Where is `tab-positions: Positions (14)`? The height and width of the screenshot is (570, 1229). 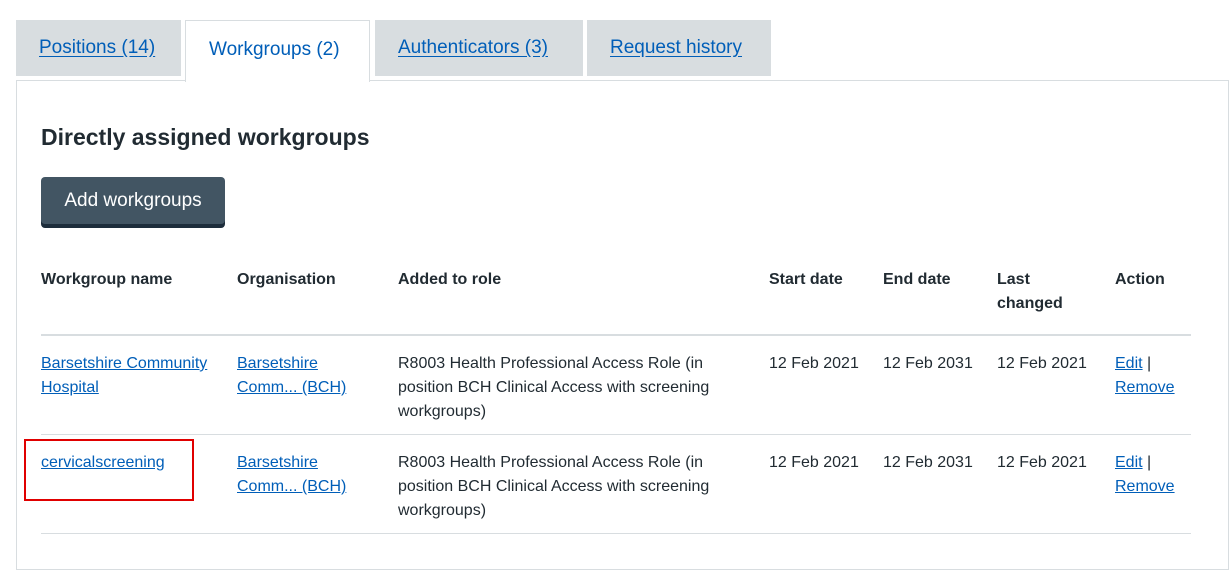
tab-positions: Positions (14) is located at coordinates (98, 48).